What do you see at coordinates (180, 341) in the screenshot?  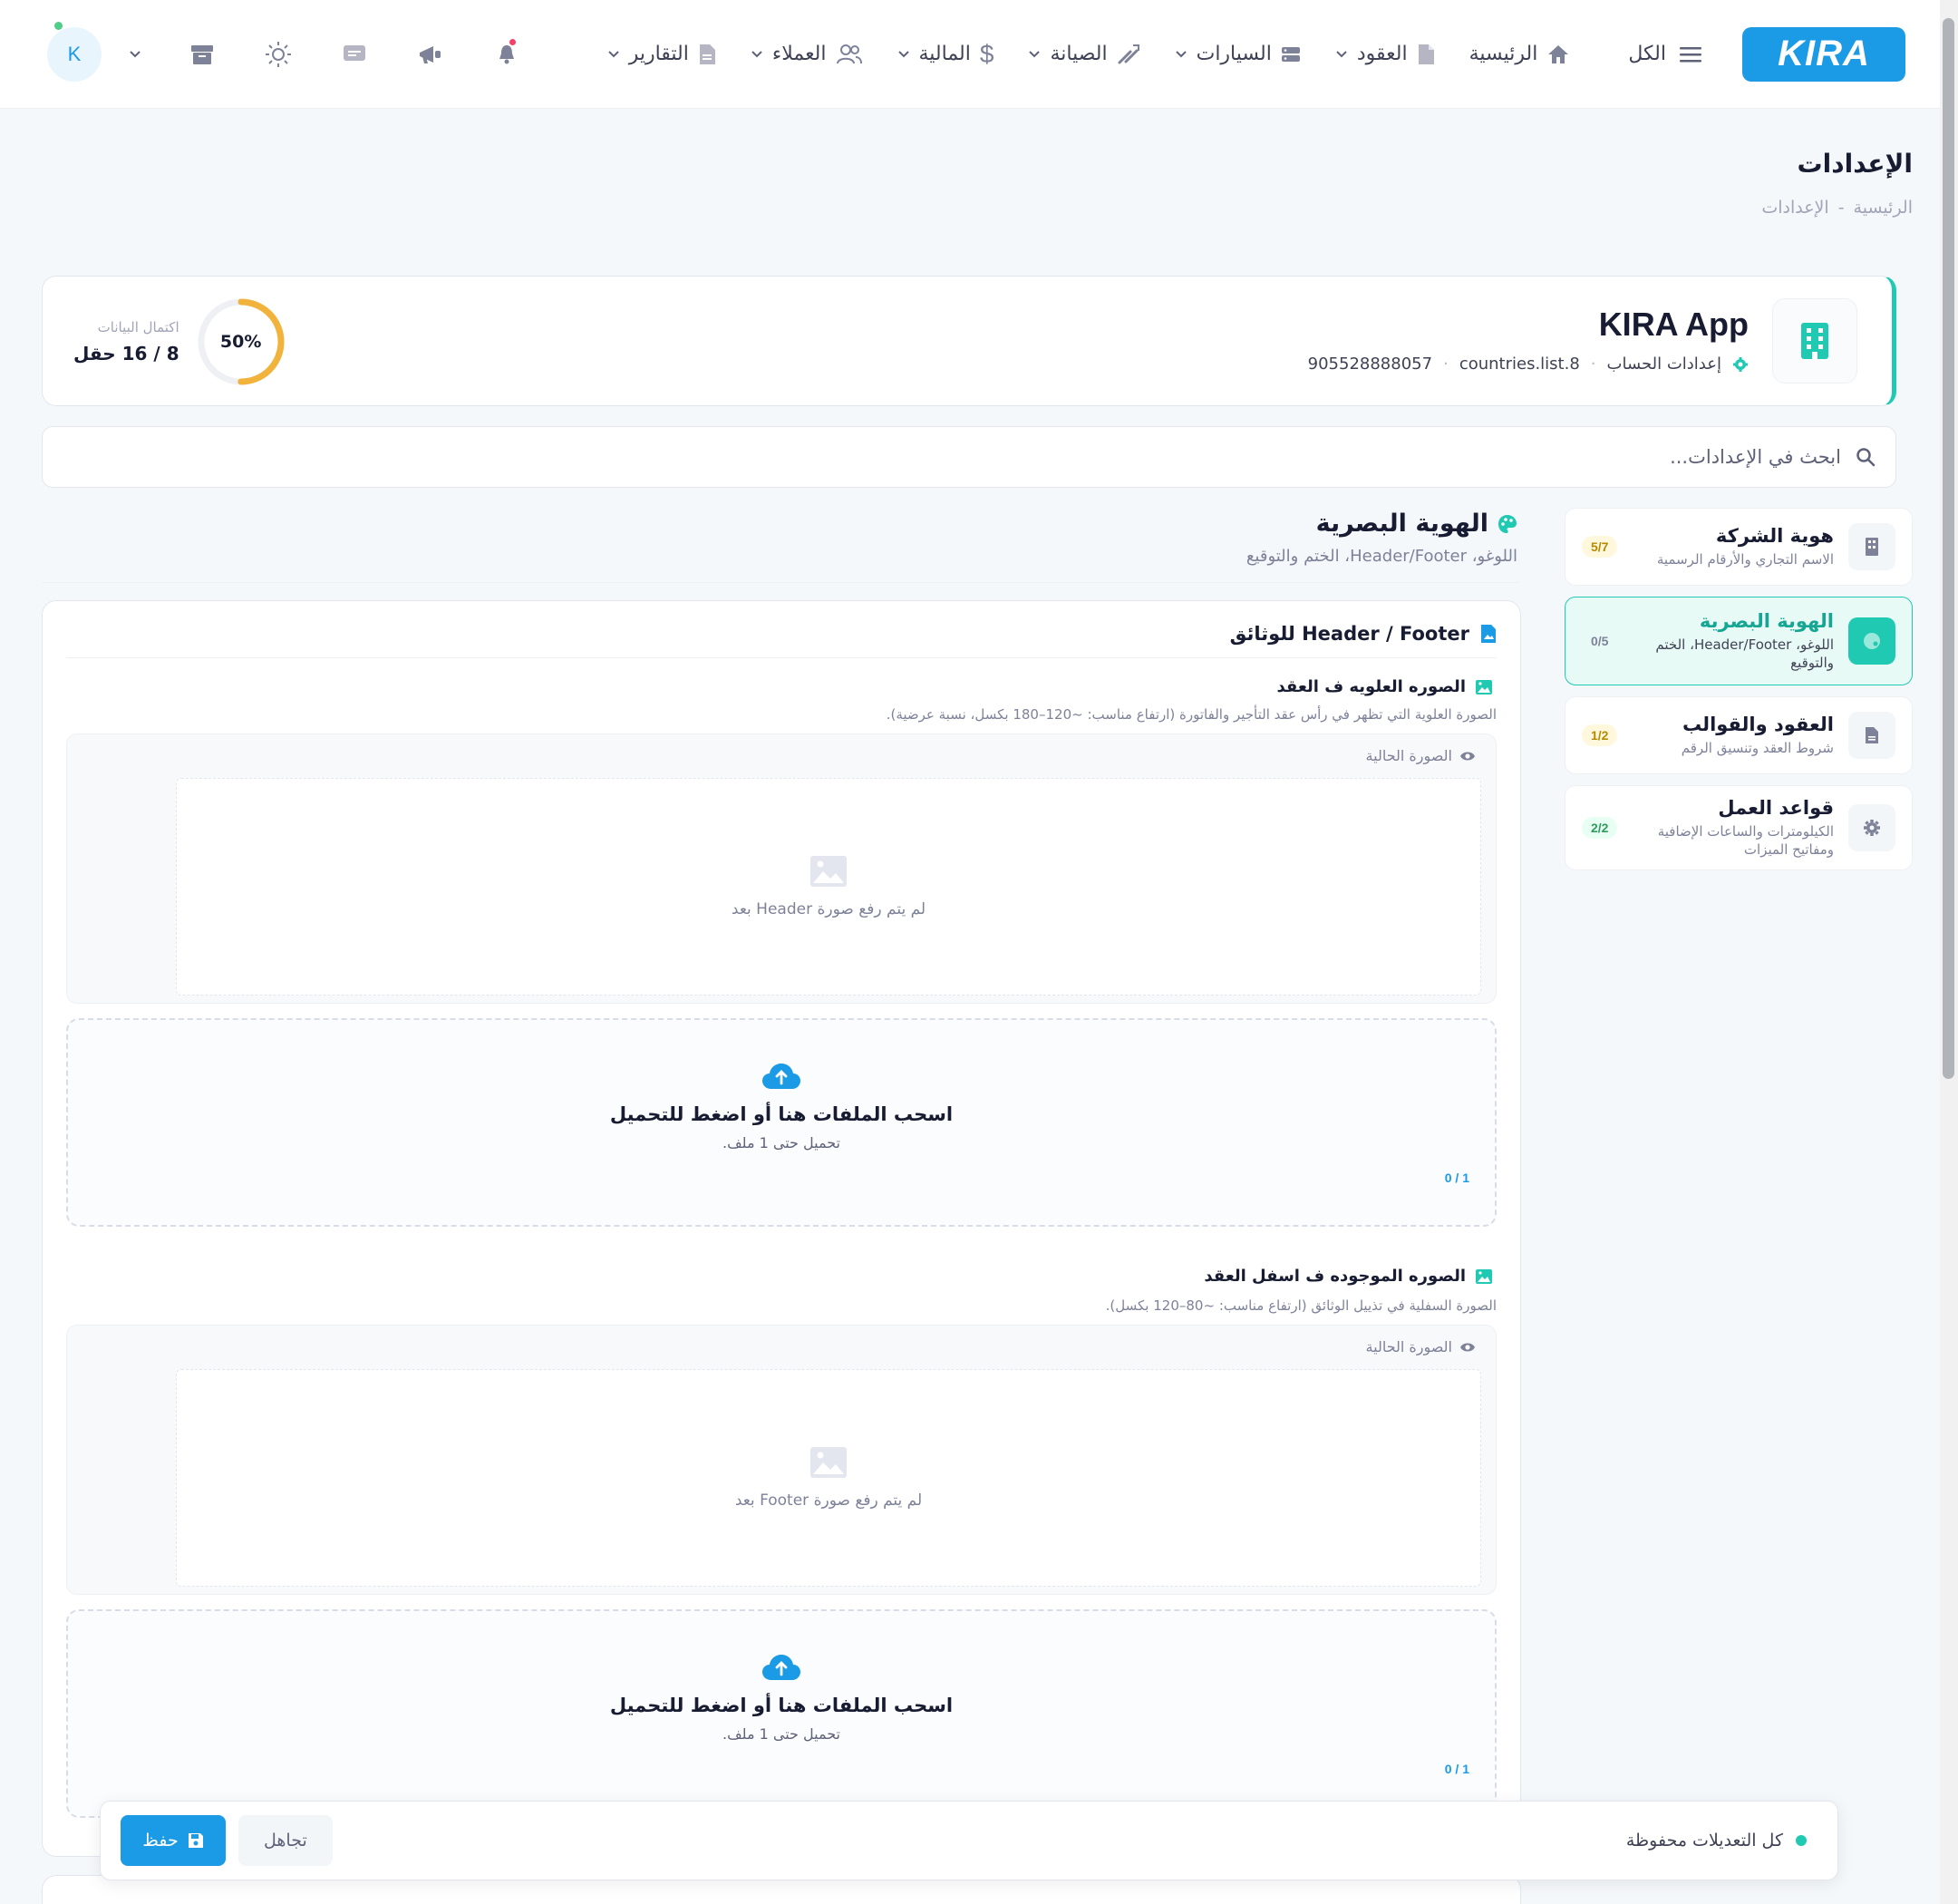 I see `data-completion: 50% اكتمال البيانات 8 / 16 حقل` at bounding box center [180, 341].